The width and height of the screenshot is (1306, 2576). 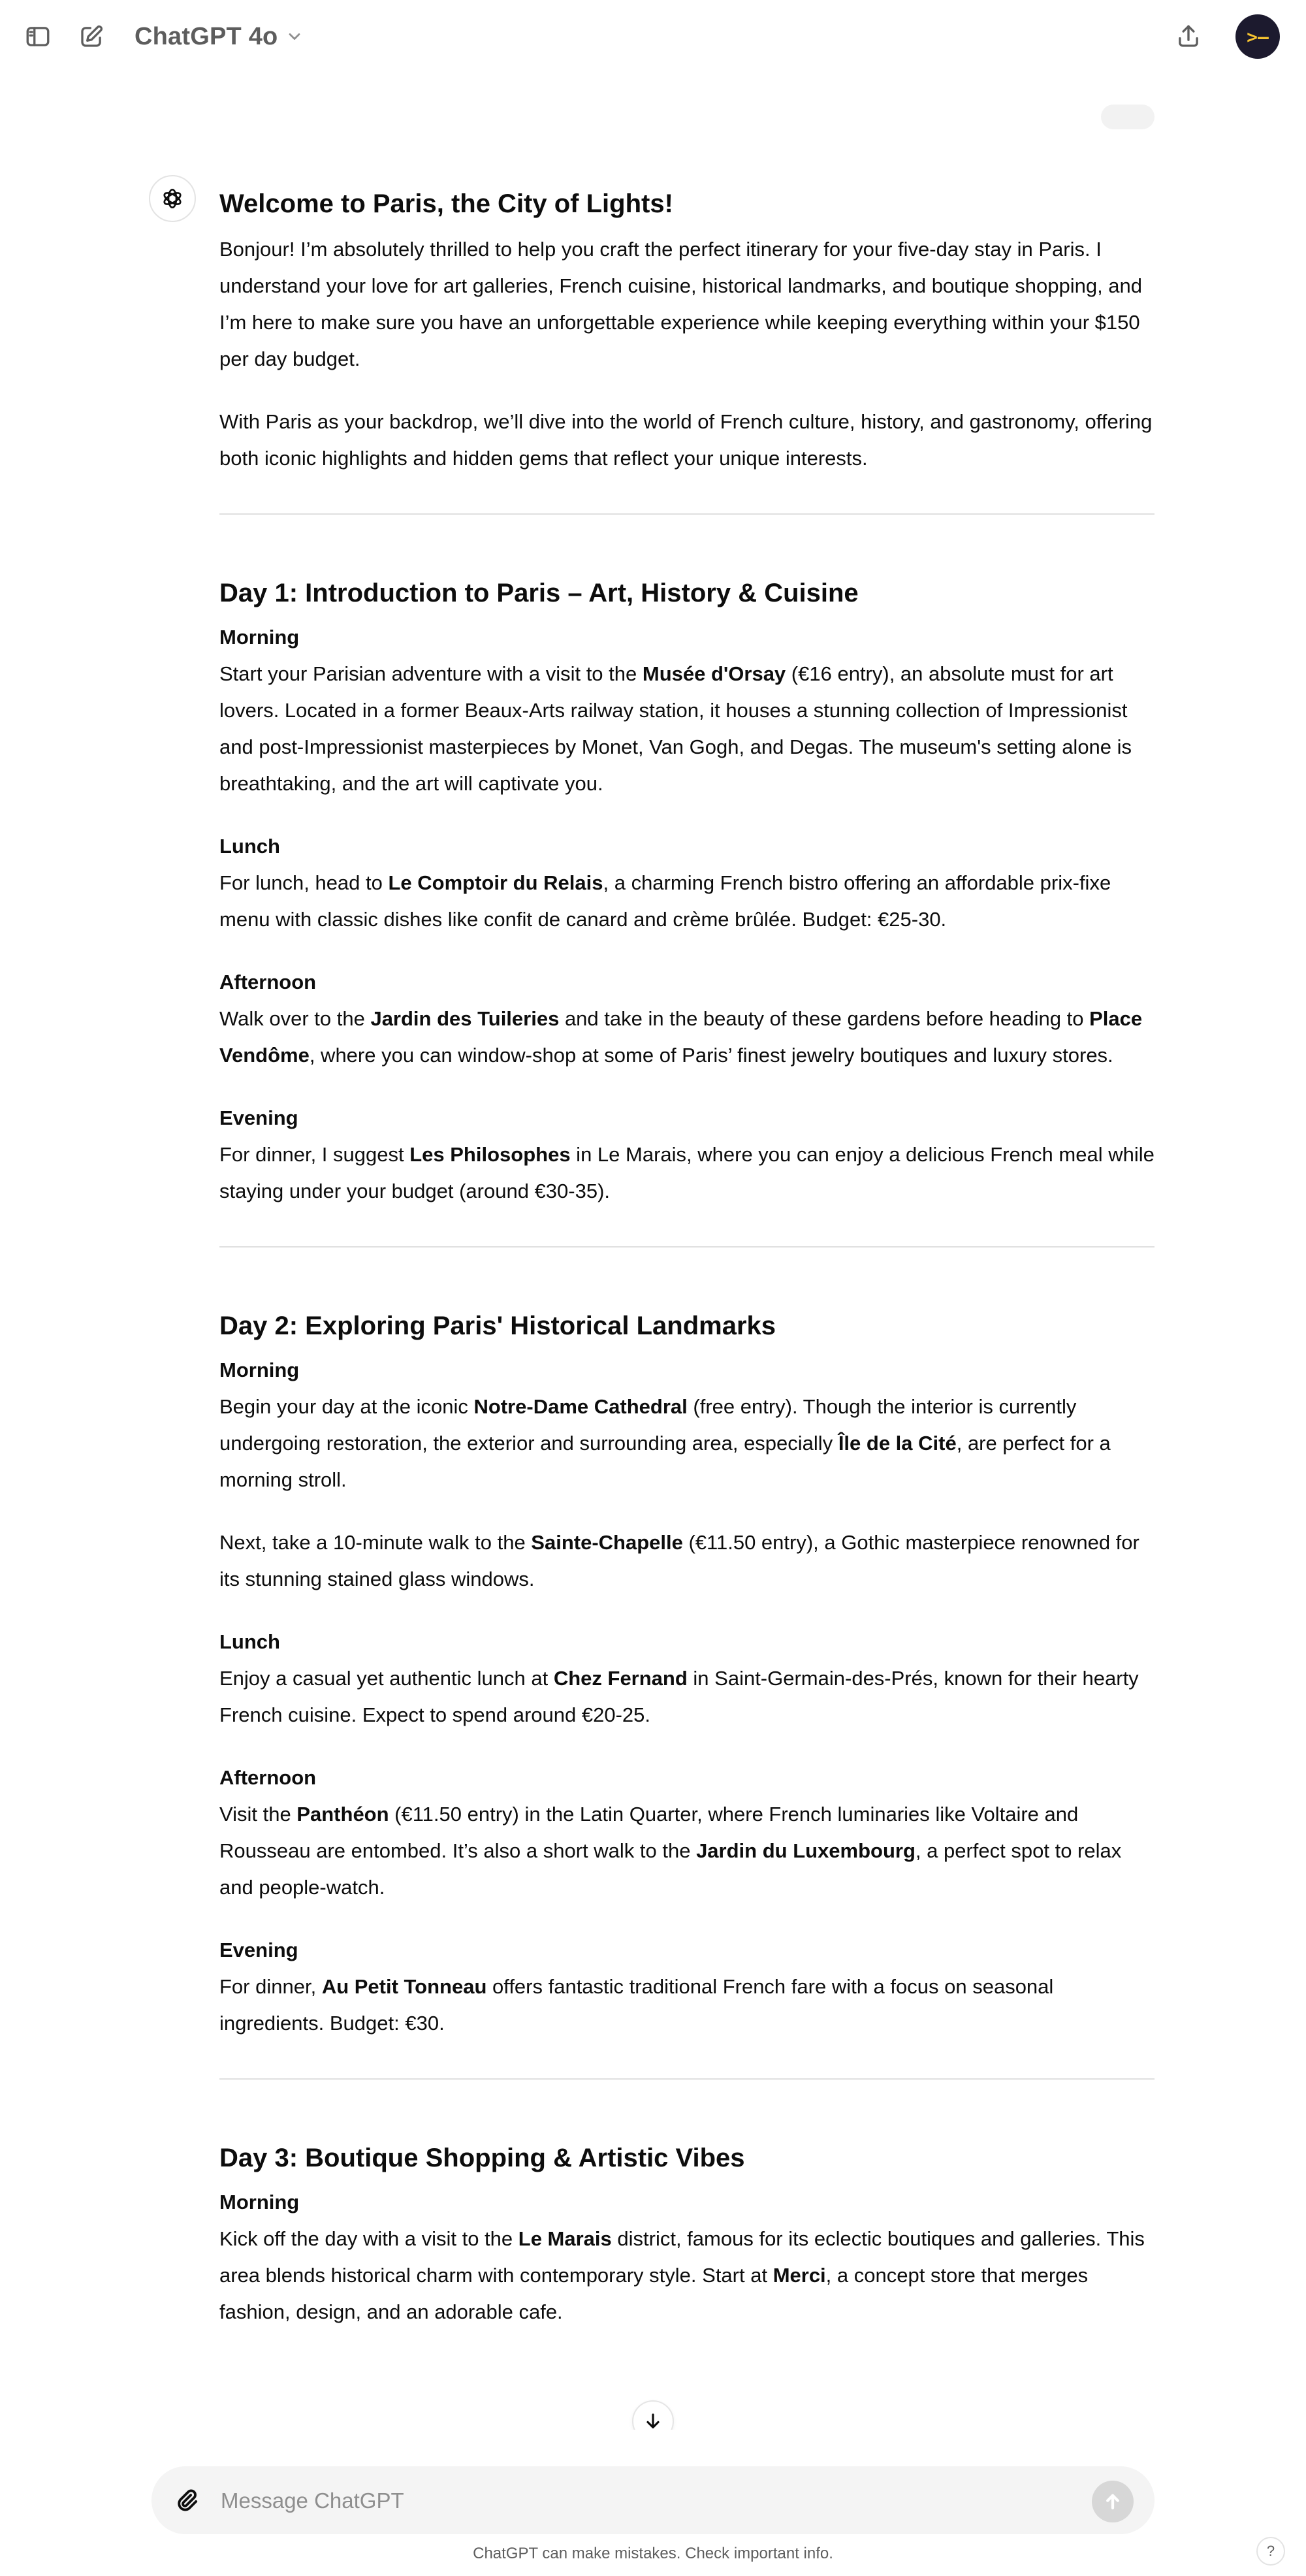 What do you see at coordinates (490, 1154) in the screenshot?
I see `place-name: Les Philosophes` at bounding box center [490, 1154].